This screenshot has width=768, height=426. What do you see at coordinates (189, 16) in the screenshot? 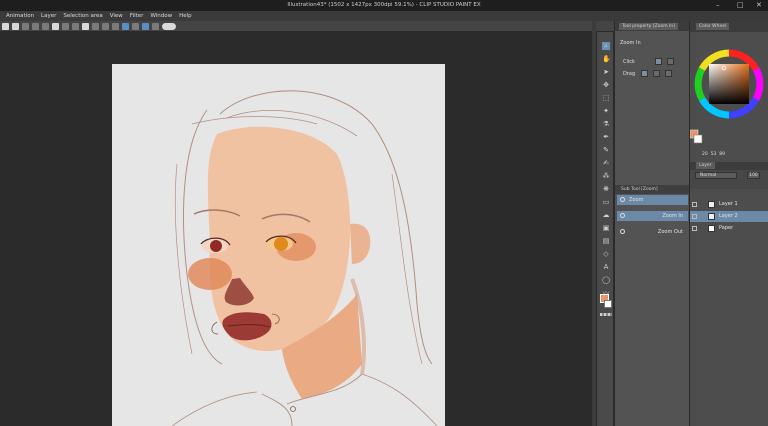
I see `menu-help: Help` at bounding box center [189, 16].